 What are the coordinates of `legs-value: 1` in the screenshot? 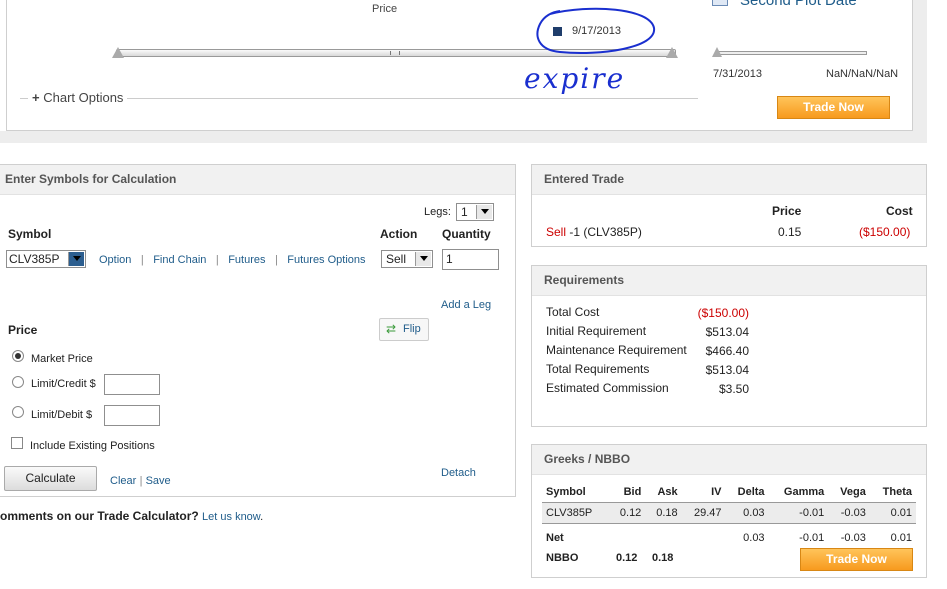 It's located at (464, 212).